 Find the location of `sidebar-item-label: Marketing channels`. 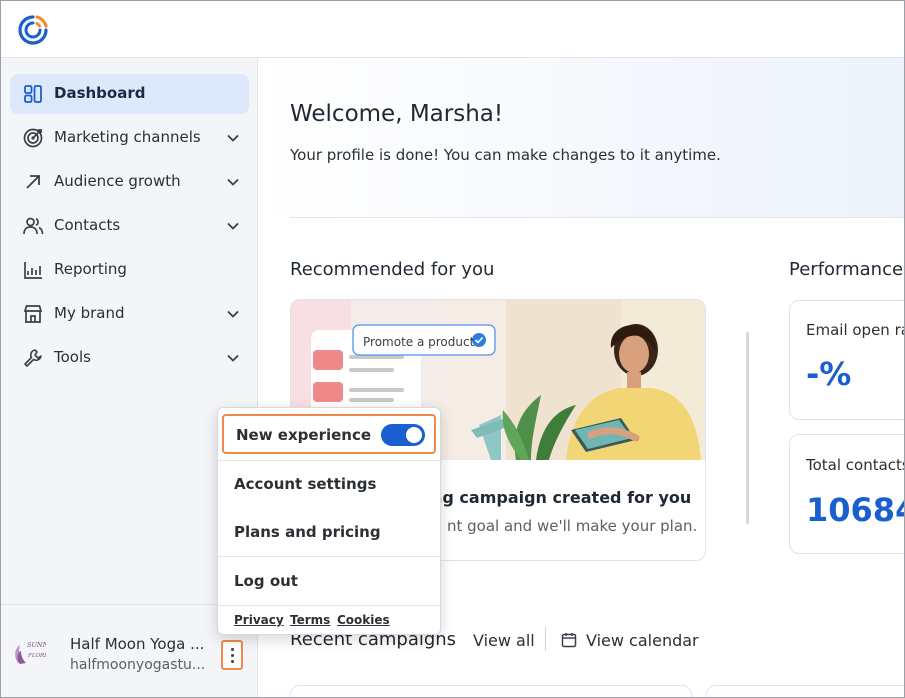

sidebar-item-label: Marketing channels is located at coordinates (127, 137).